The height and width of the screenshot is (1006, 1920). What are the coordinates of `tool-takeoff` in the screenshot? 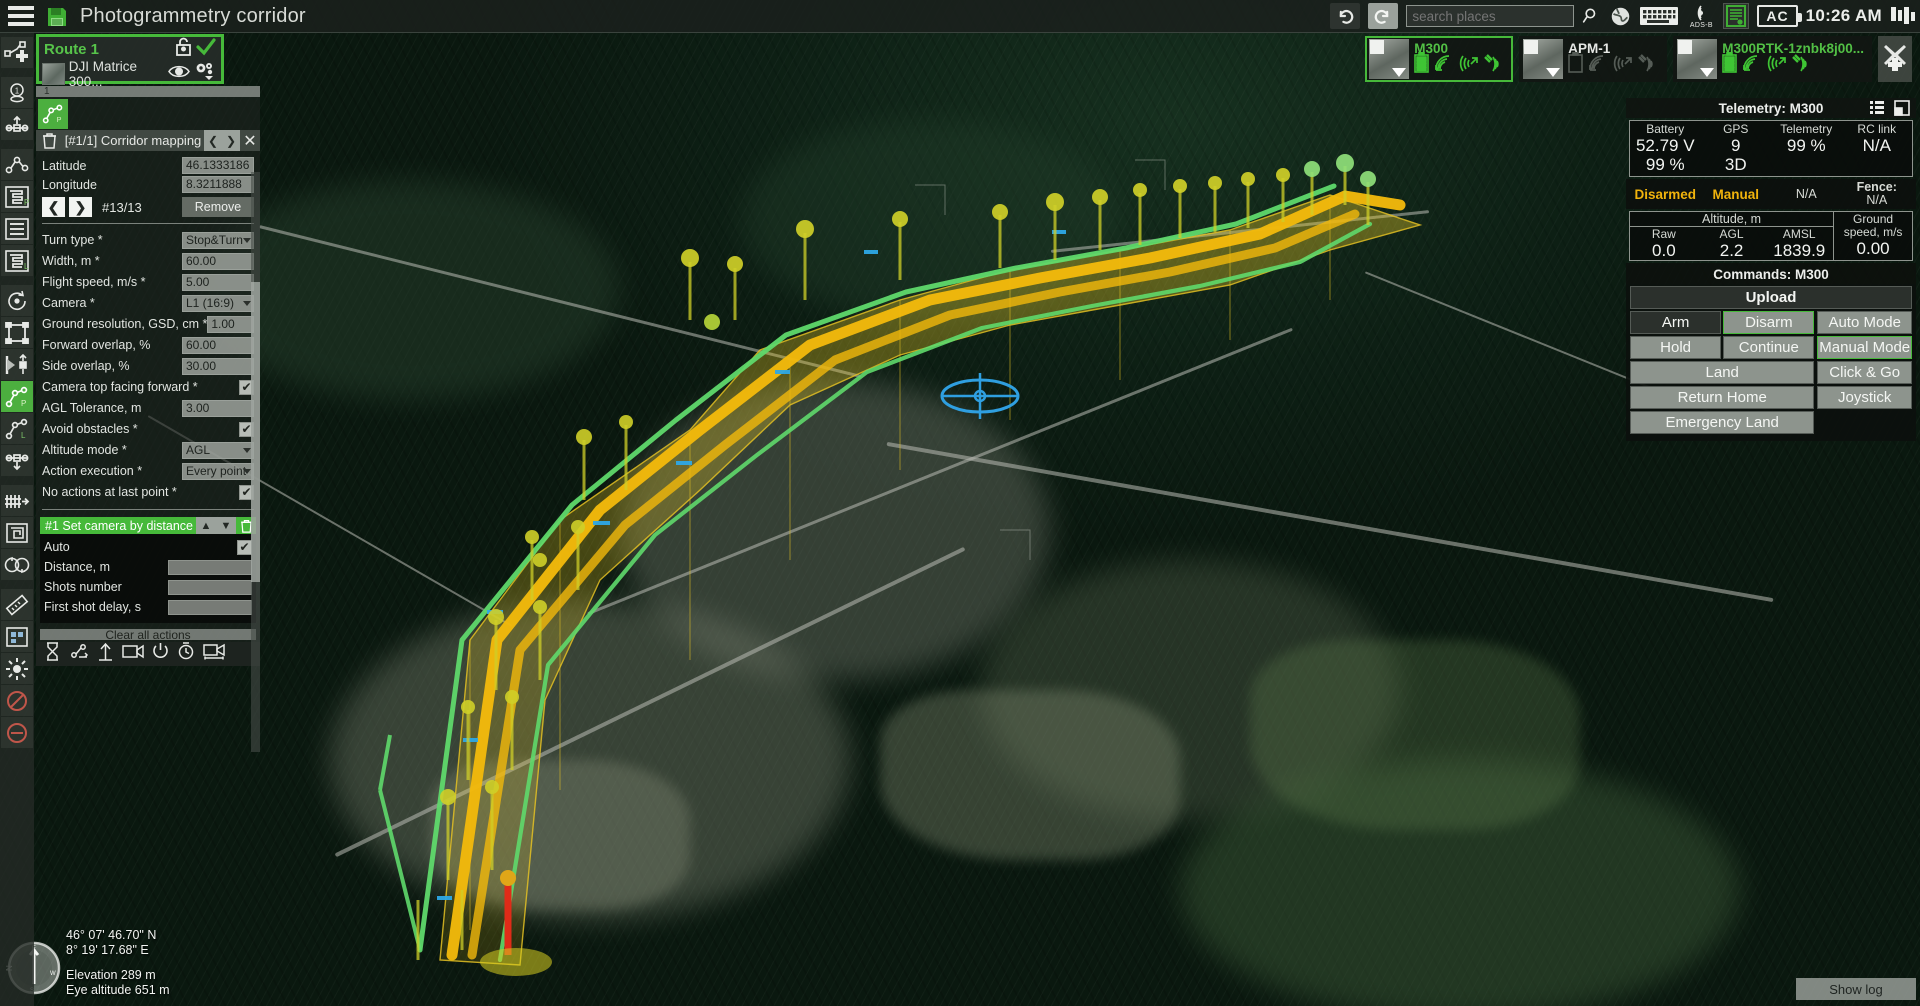 It's located at (17, 124).